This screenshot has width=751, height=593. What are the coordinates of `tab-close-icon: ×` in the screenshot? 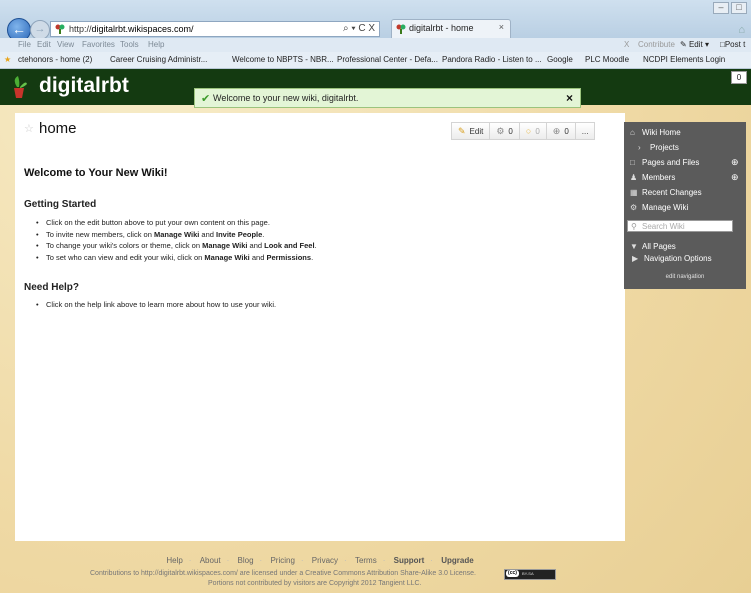 It's located at (501, 27).